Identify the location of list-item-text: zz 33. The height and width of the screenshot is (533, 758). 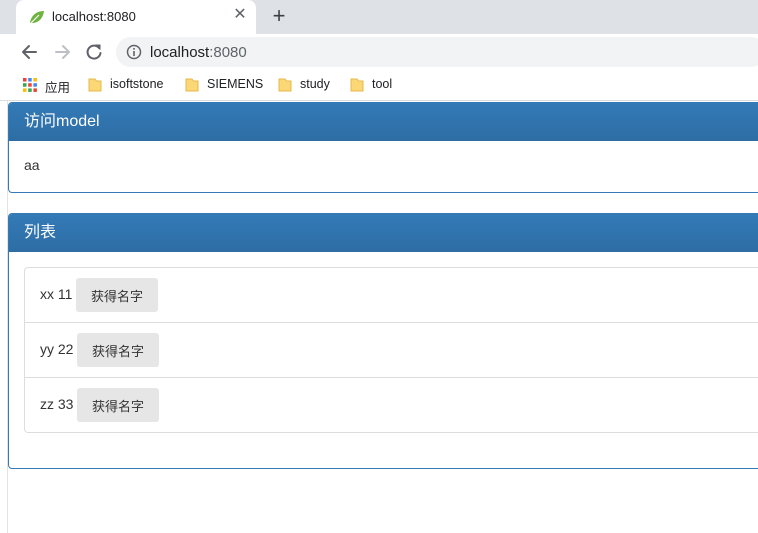
(57, 404).